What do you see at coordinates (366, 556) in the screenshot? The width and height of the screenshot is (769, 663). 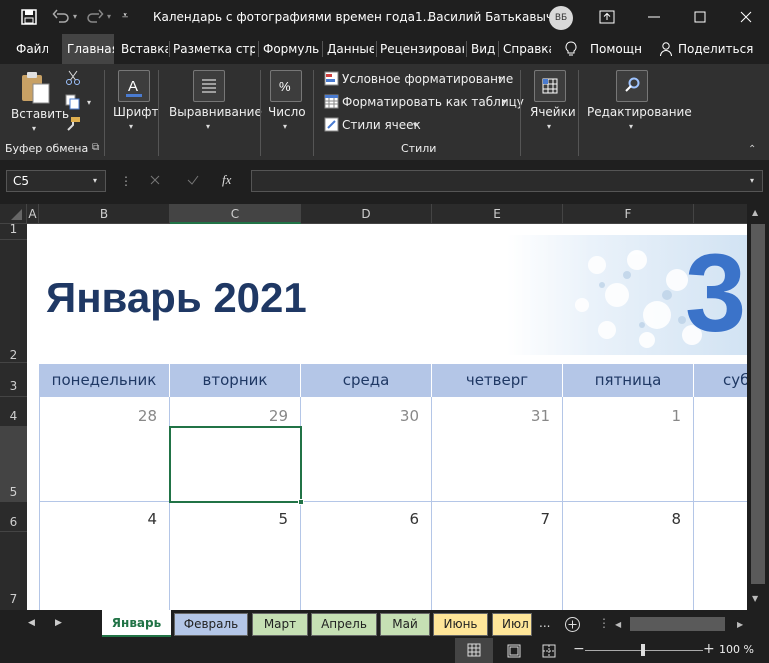 I see `day-cell: 6` at bounding box center [366, 556].